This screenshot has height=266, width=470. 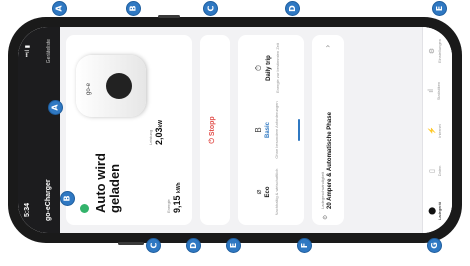 I want to click on marker-top-e: E, so click(x=439, y=8).